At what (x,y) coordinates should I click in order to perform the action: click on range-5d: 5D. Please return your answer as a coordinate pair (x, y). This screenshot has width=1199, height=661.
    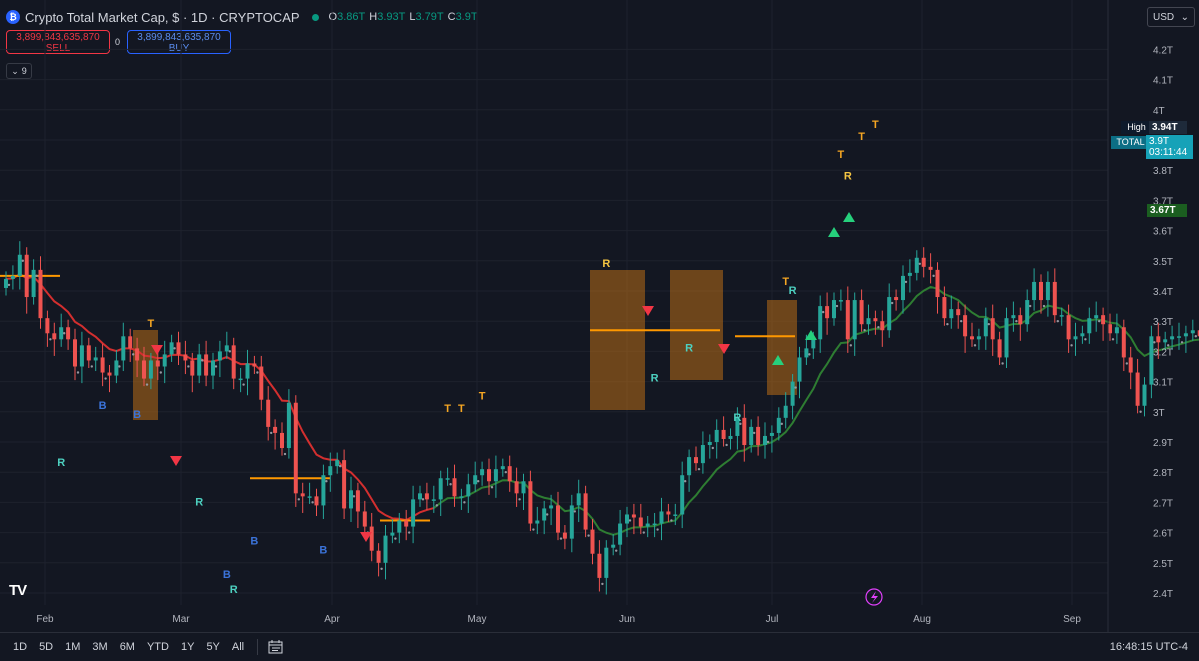
    Looking at the image, I should click on (46, 647).